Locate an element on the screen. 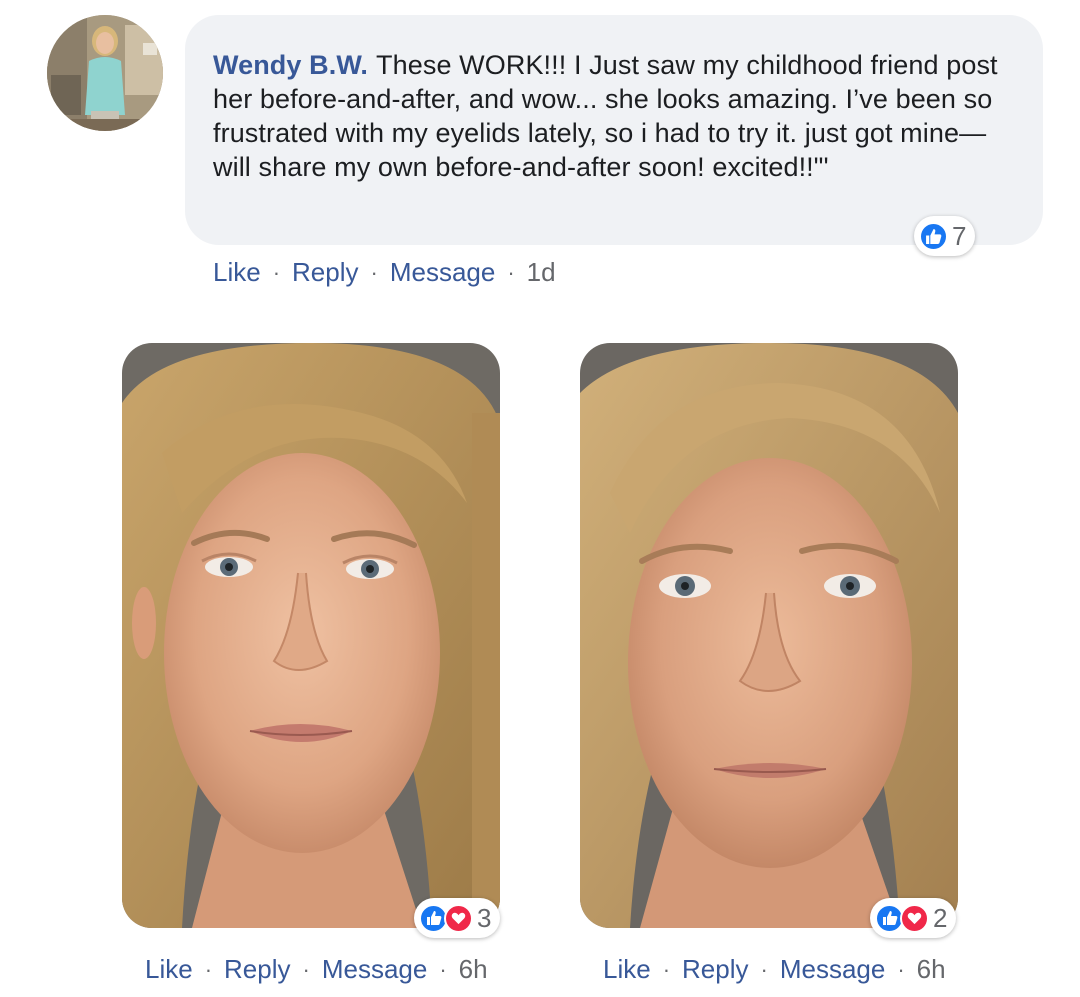  comment-actions: Like · Reply · Message · 1d is located at coordinates (384, 272).